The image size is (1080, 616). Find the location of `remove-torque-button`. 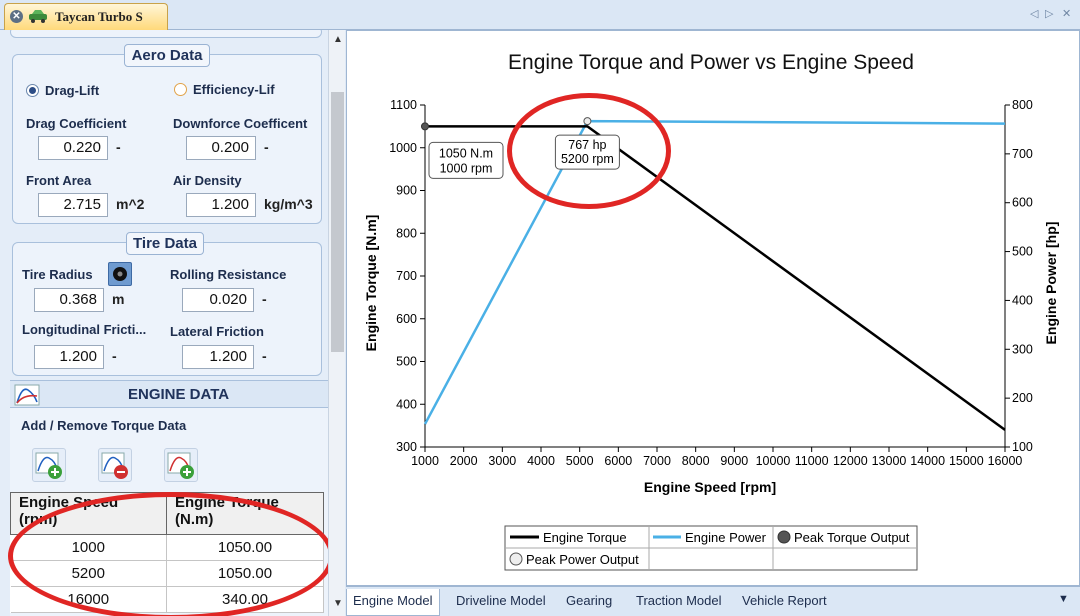

remove-torque-button is located at coordinates (115, 465).